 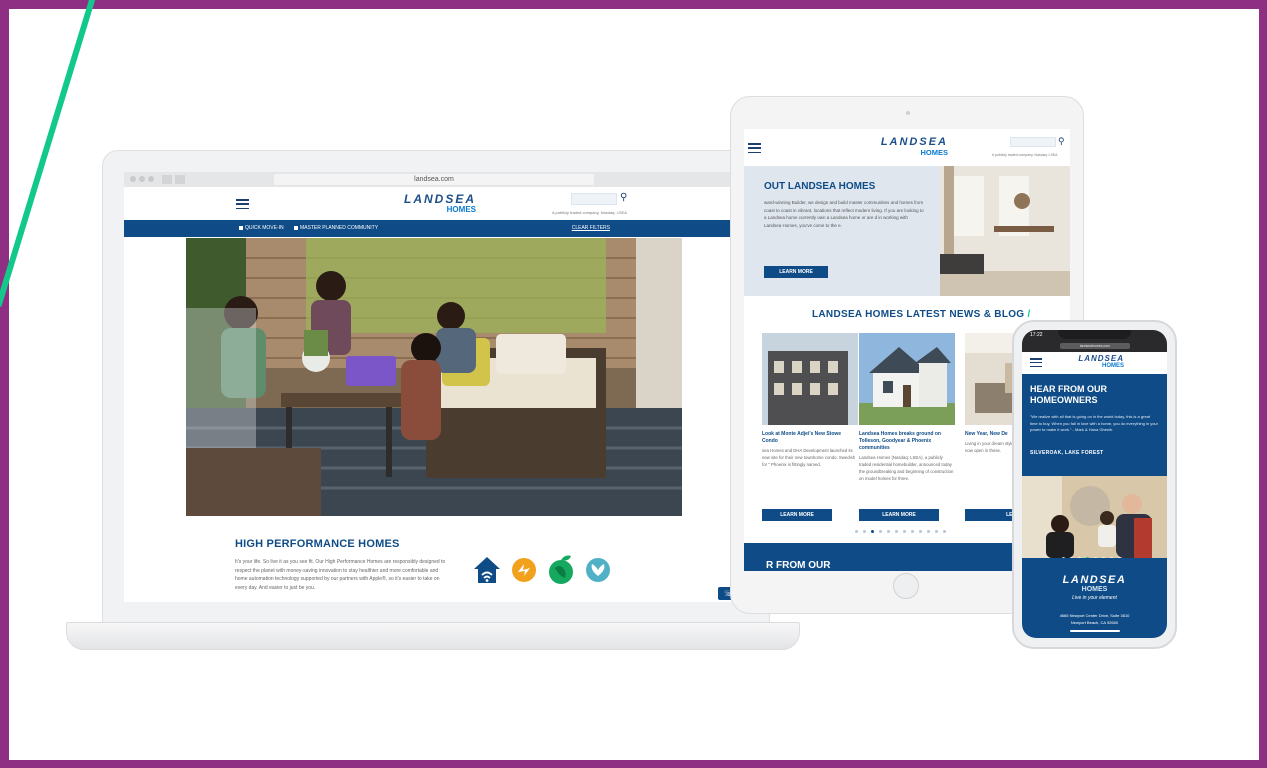 I want to click on window-controls, so click(x=142, y=179).